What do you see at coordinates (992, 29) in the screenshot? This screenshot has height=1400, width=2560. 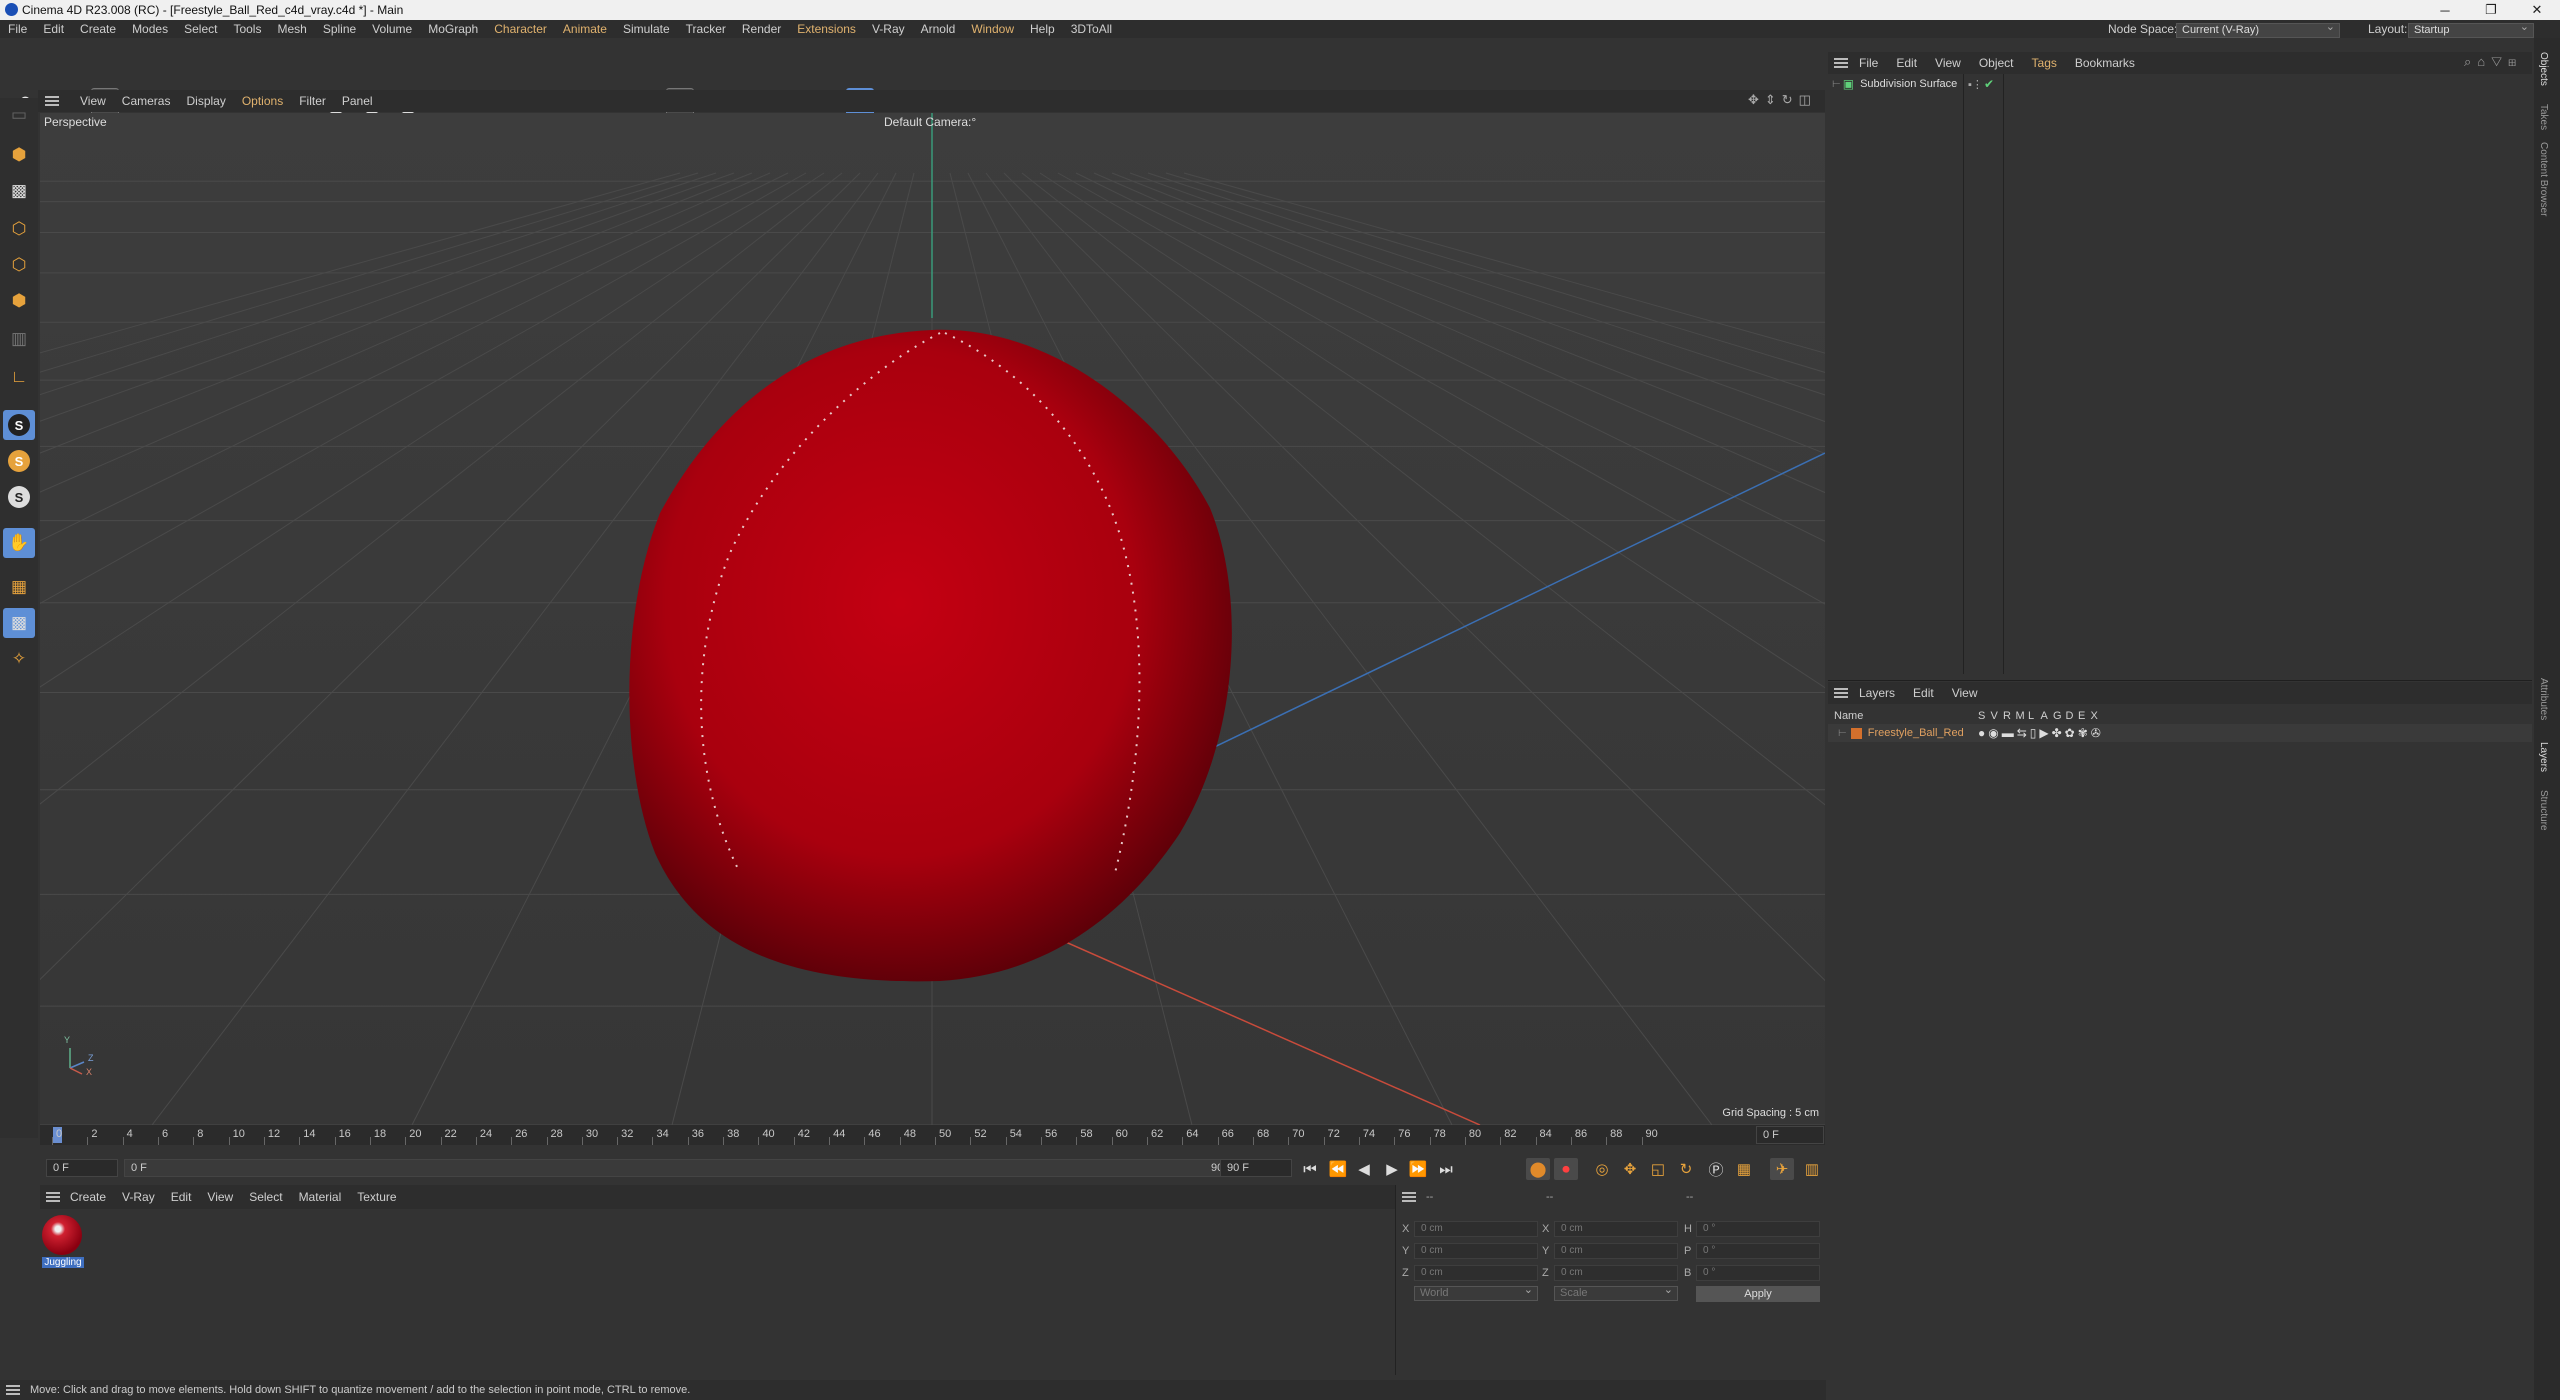 I see `menu-window: Window` at bounding box center [992, 29].